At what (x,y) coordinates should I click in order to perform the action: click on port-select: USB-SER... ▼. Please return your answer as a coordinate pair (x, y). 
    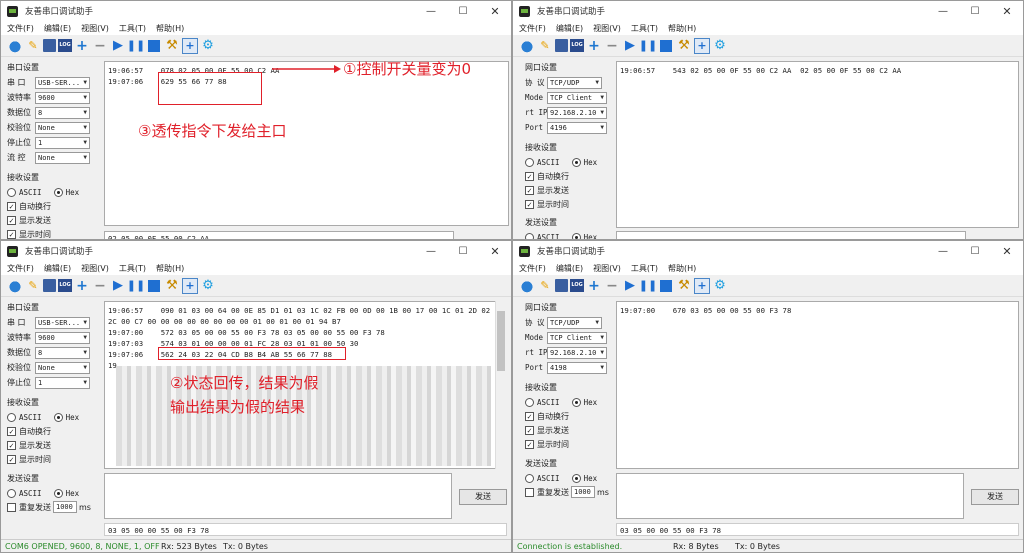
    Looking at the image, I should click on (62, 322).